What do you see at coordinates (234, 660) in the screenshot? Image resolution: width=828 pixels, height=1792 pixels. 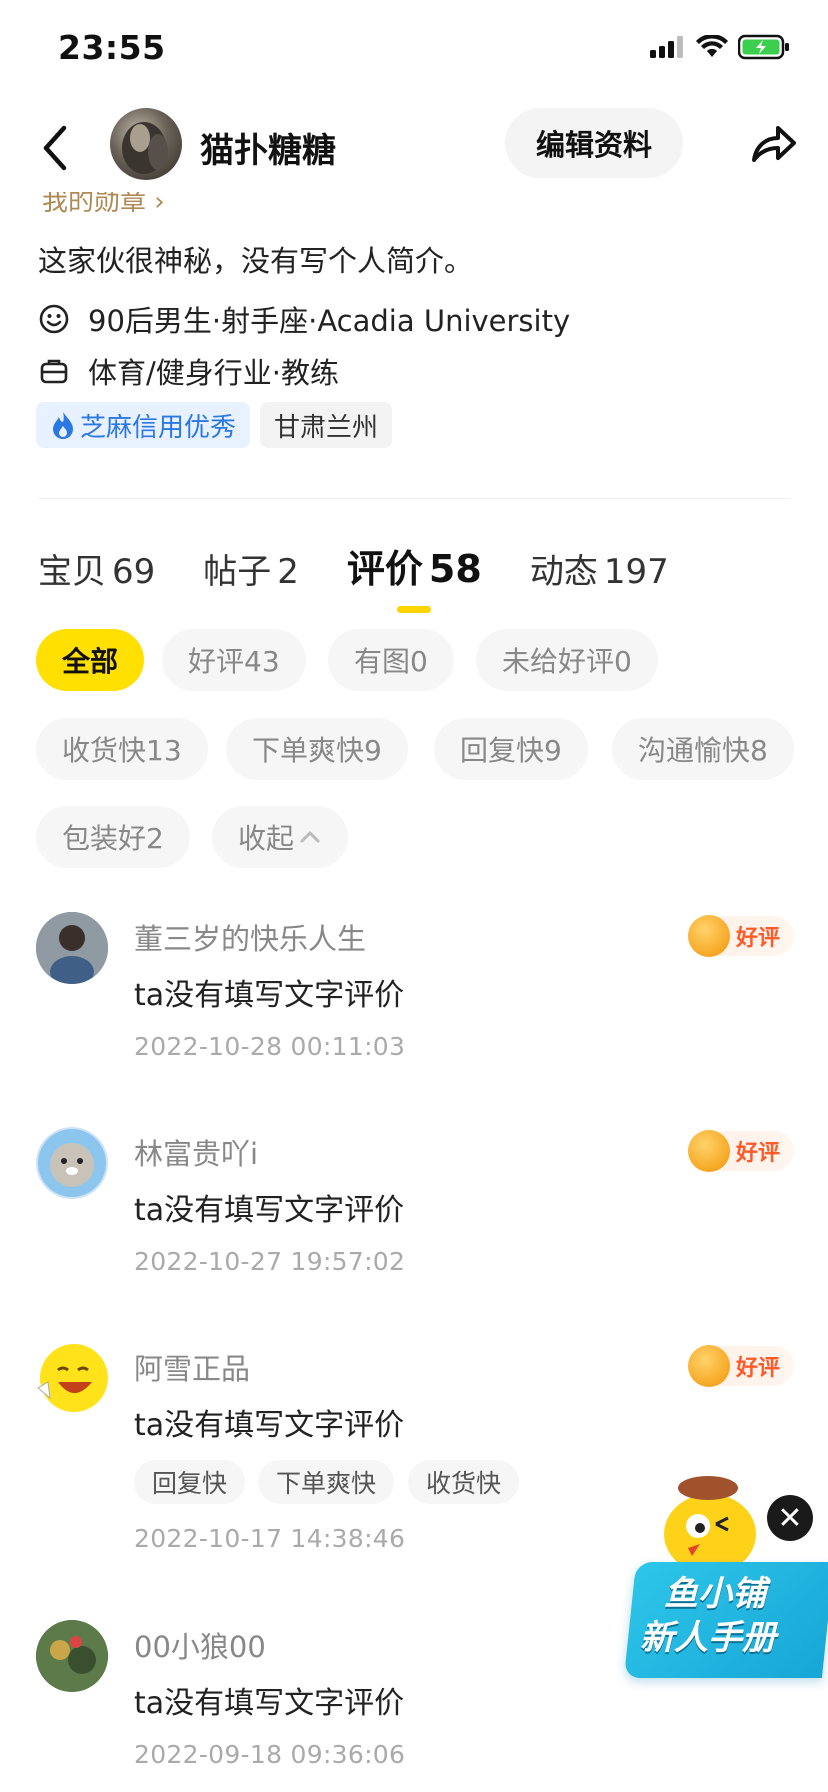 I see `filter-good: 好评43` at bounding box center [234, 660].